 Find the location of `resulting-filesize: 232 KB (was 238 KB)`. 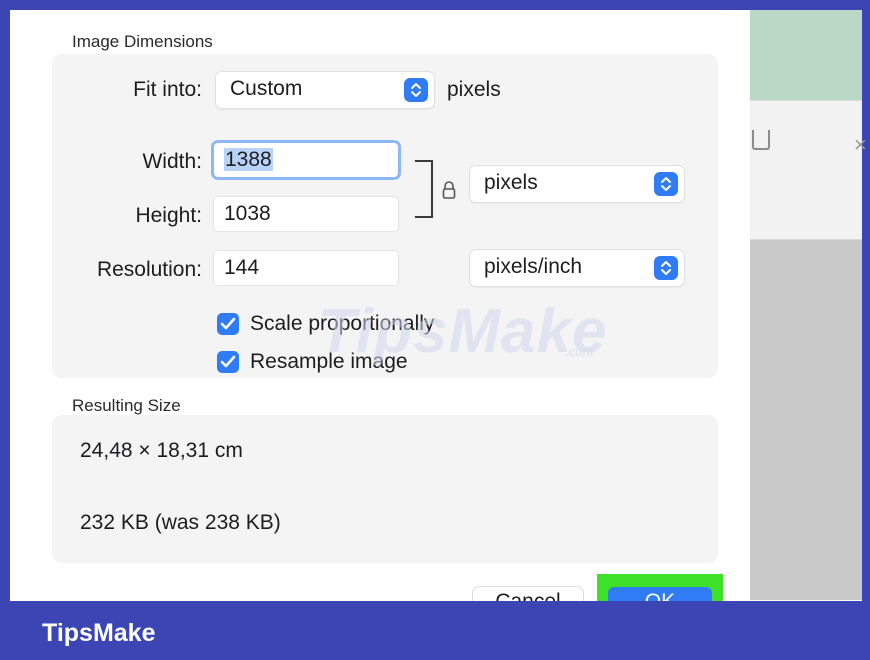

resulting-filesize: 232 KB (was 238 KB) is located at coordinates (180, 522).